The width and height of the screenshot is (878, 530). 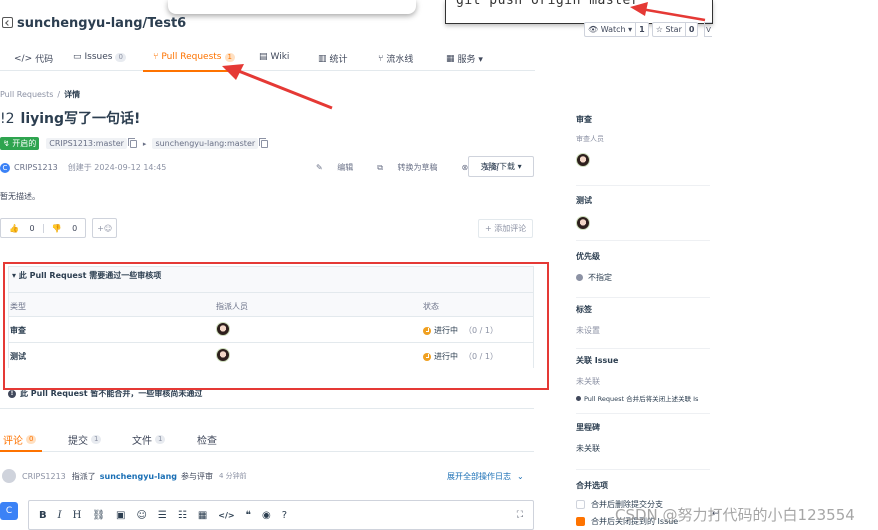 I want to click on wiki-icon: ▤, so click(x=263, y=57).